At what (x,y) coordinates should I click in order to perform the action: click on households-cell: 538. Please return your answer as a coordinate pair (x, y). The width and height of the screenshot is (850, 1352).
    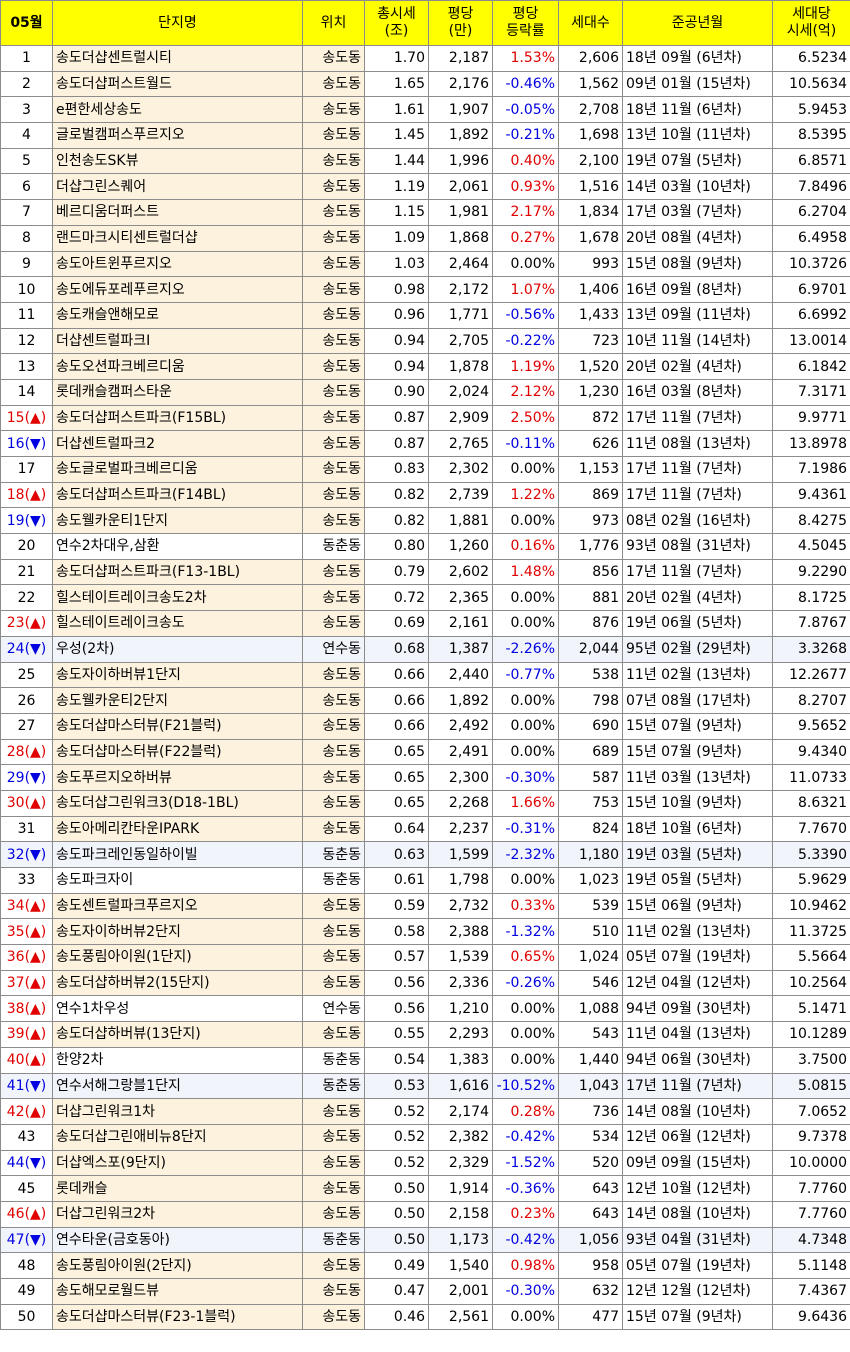
    Looking at the image, I should click on (590, 675).